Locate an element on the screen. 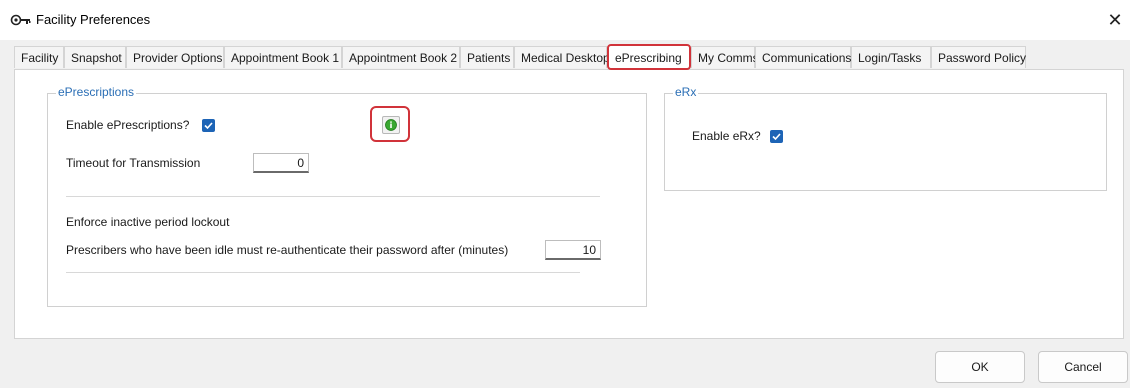  enable-eprescriptions-checkbox is located at coordinates (208, 125).